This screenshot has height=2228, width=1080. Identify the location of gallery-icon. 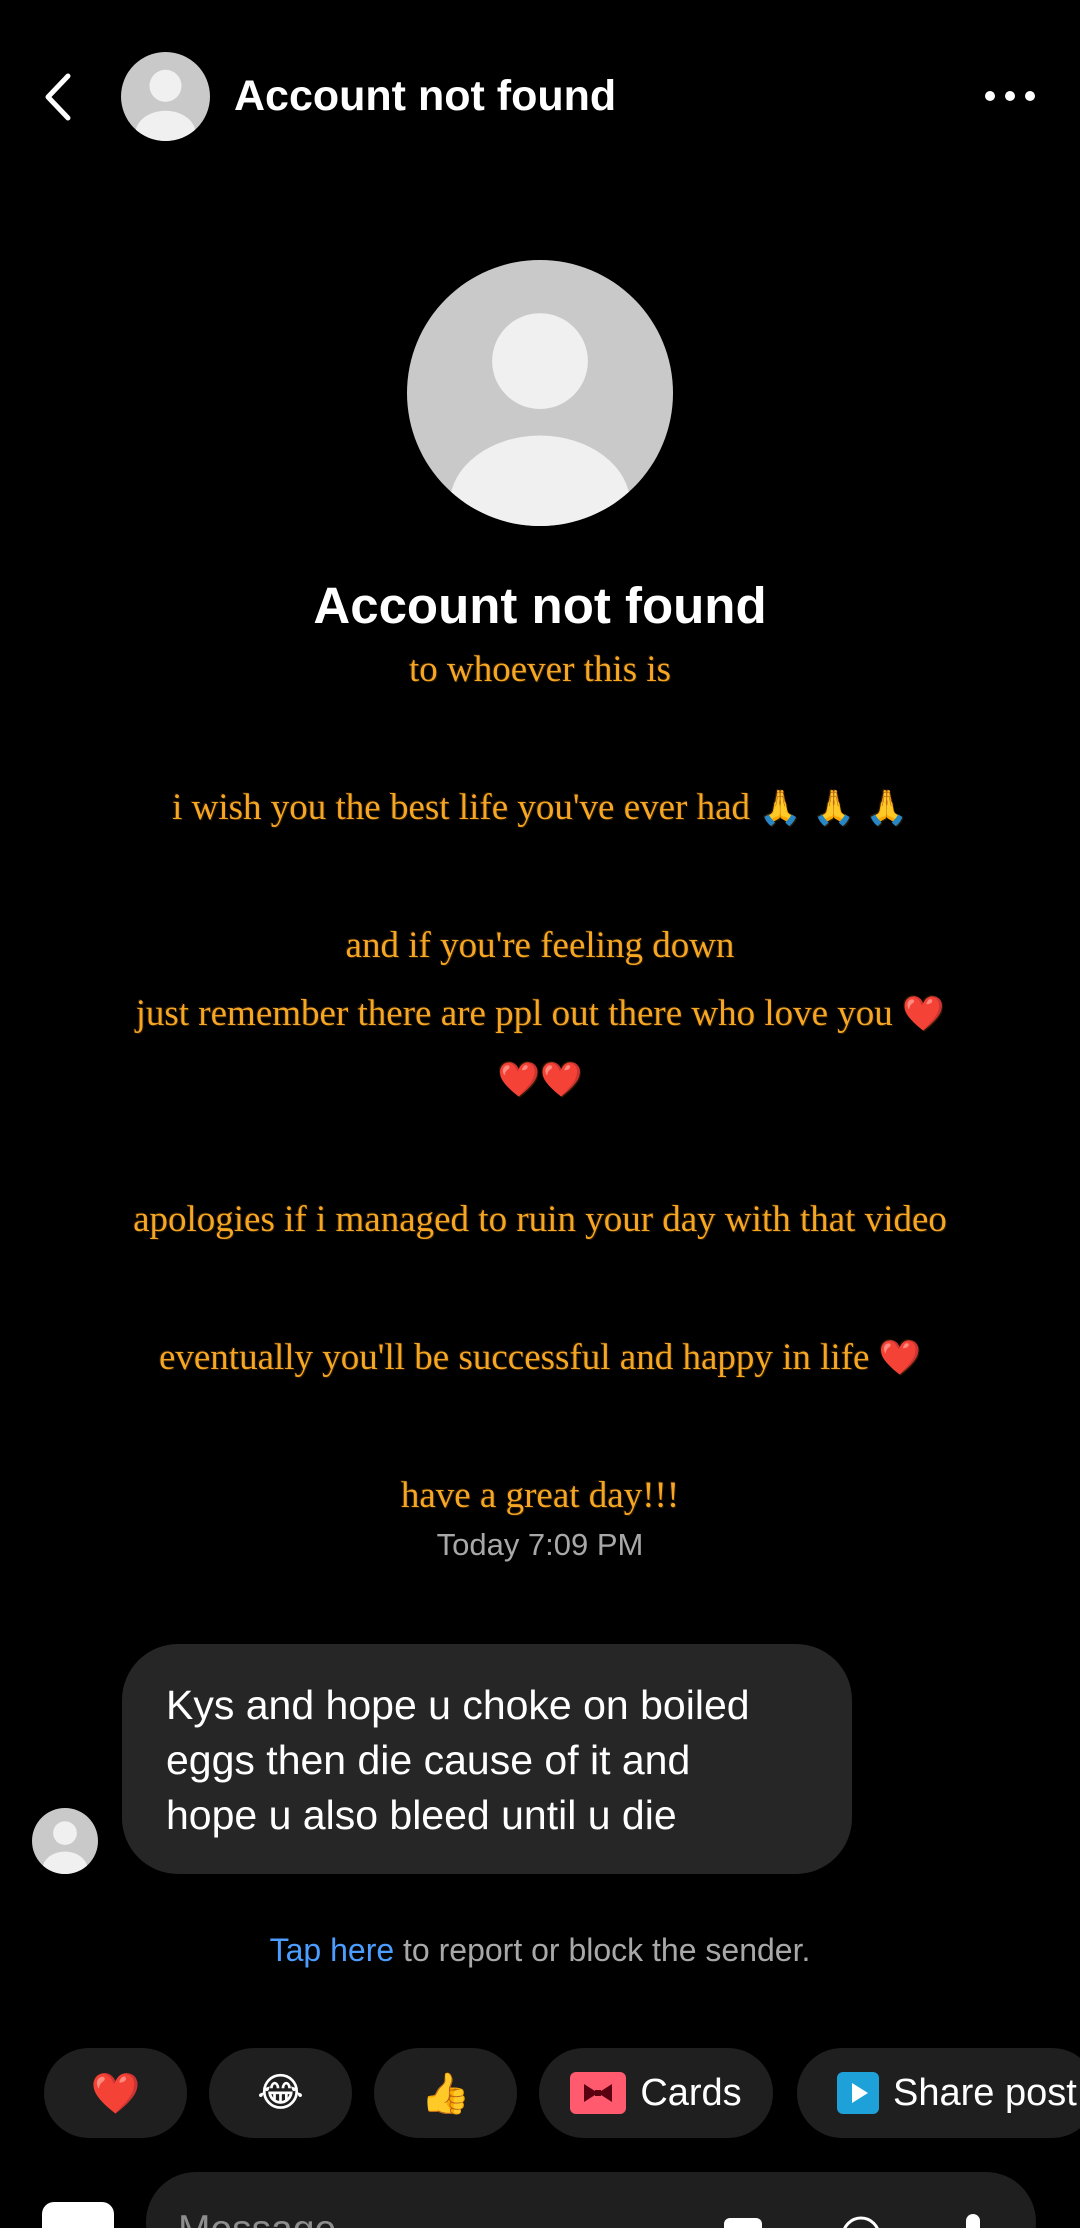
(743, 2220).